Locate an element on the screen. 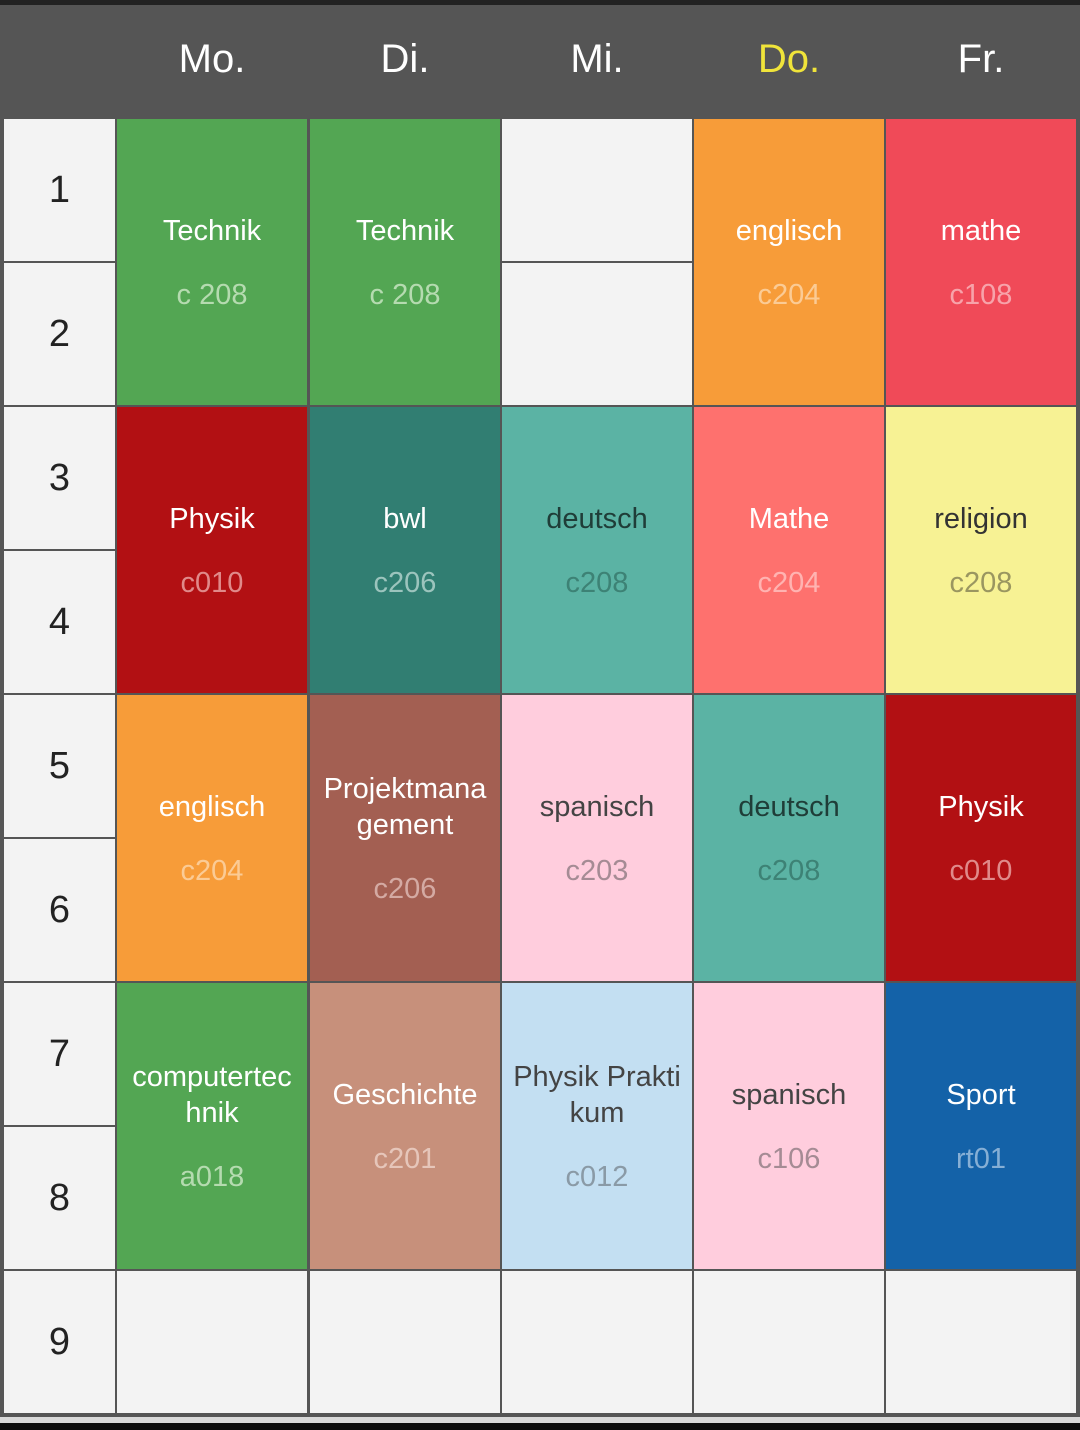  lesson-room: c106 is located at coordinates (789, 1158).